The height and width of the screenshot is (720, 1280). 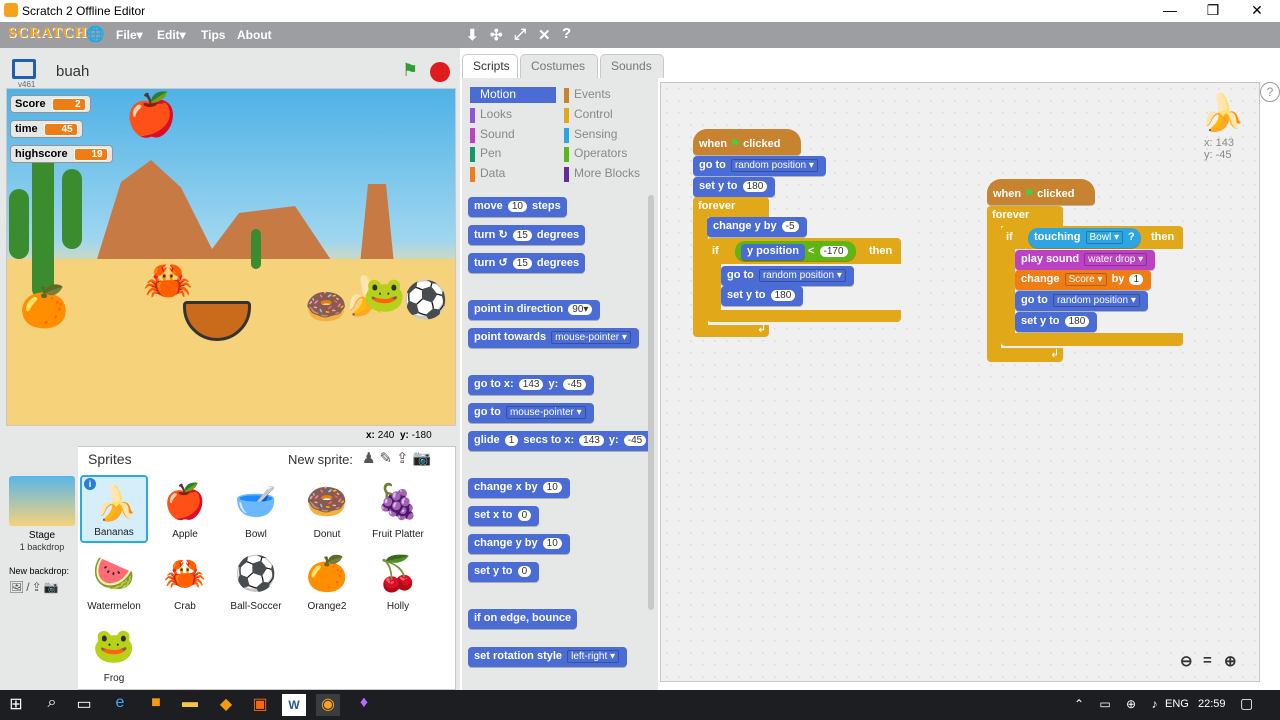 I want to click on palette-scrollbar, so click(x=651, y=402).